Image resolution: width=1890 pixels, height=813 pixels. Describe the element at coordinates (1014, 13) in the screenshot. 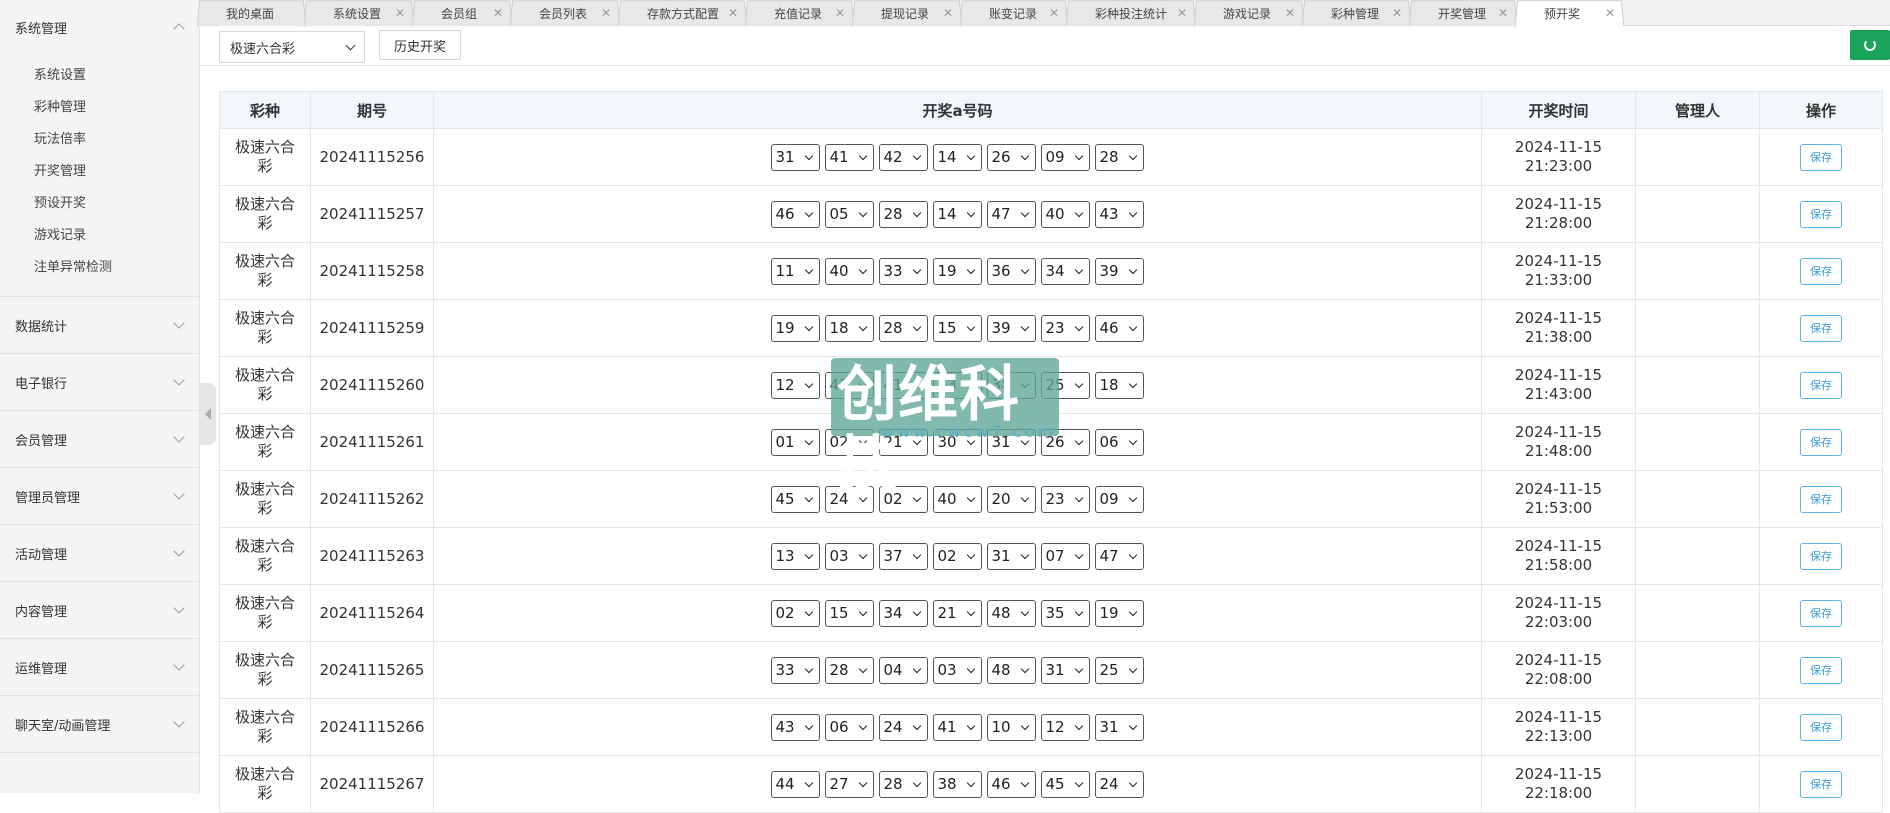

I see `tab-8: 账变记录 ✕` at that location.